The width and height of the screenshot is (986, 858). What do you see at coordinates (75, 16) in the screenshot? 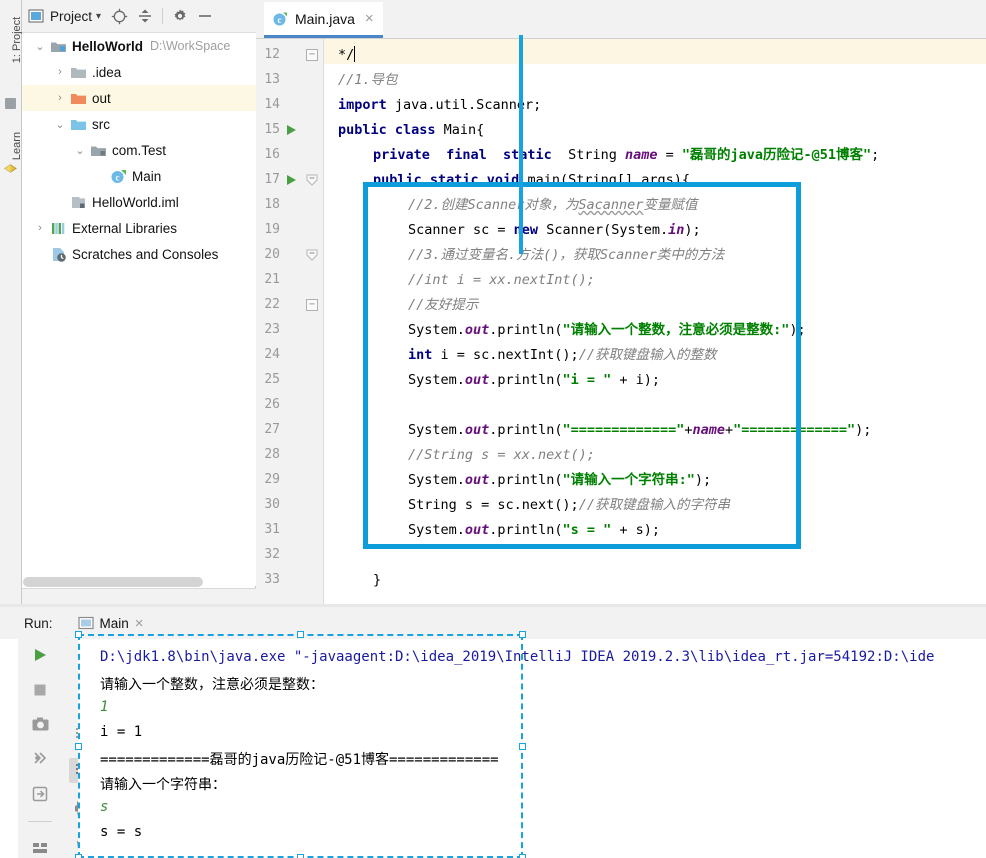
I see `project-panel-title: Project ▾` at bounding box center [75, 16].